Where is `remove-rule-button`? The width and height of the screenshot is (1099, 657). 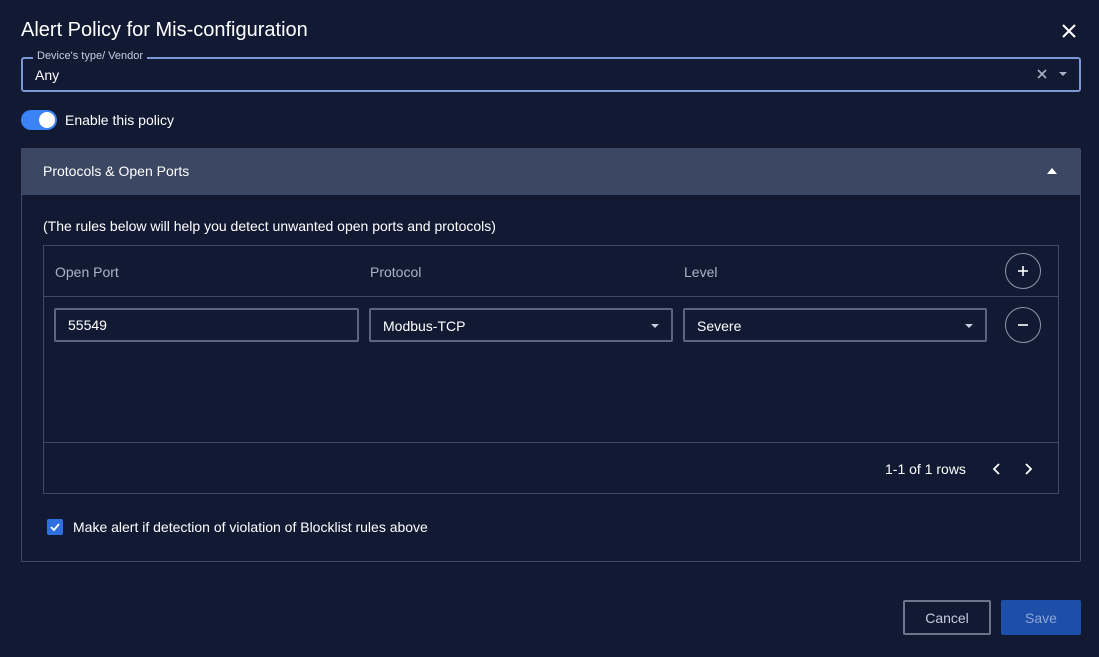 remove-rule-button is located at coordinates (1023, 325).